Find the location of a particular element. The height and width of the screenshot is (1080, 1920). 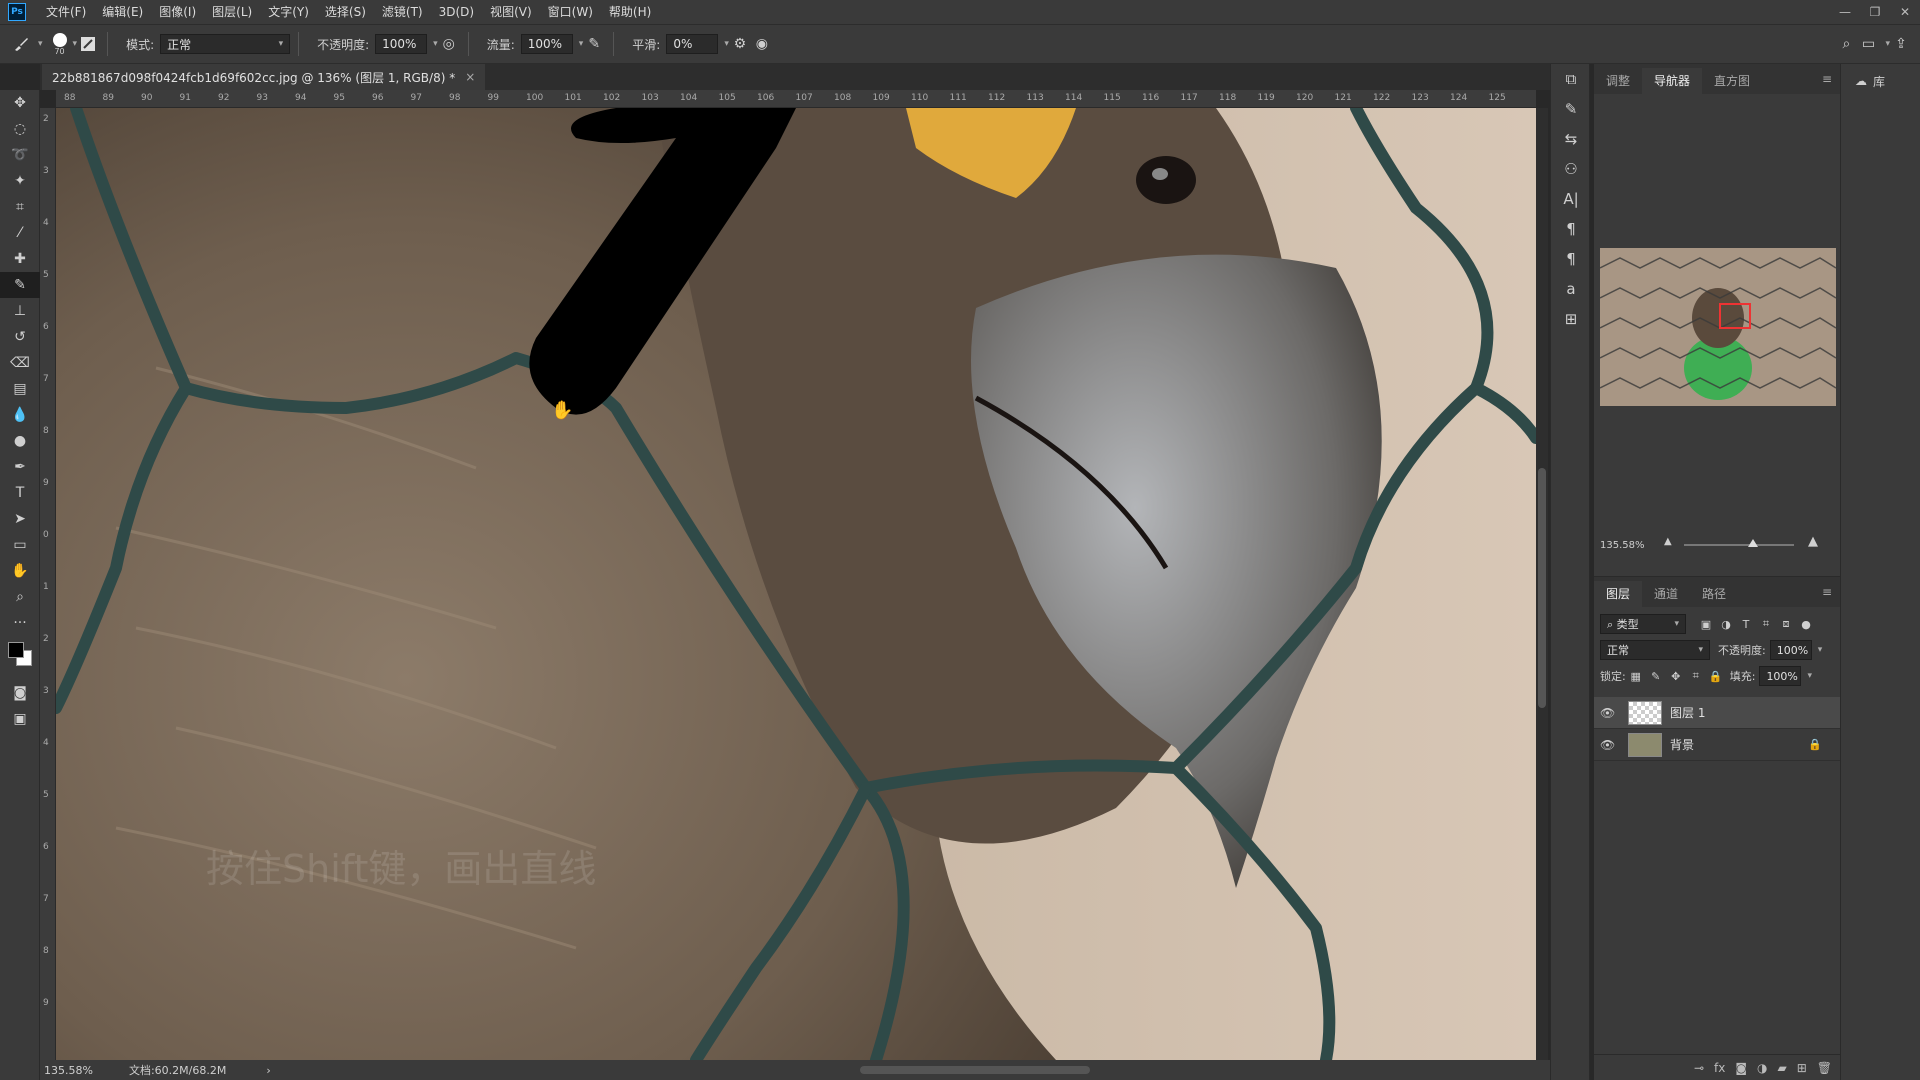

tab-adjustments: 调整 is located at coordinates (1618, 81).